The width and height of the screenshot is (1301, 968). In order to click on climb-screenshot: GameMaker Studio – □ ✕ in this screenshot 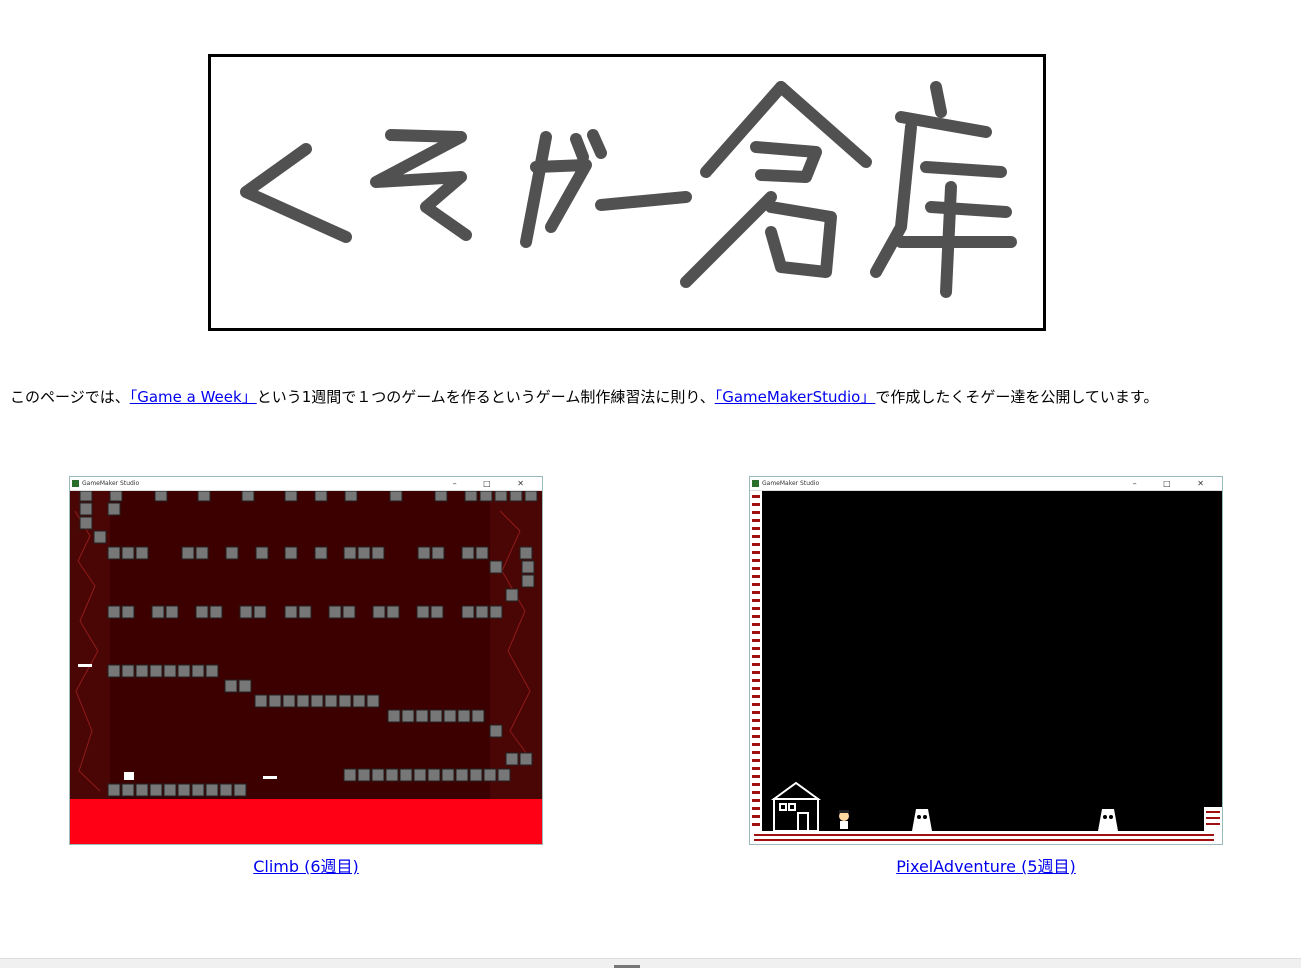, I will do `click(306, 660)`.